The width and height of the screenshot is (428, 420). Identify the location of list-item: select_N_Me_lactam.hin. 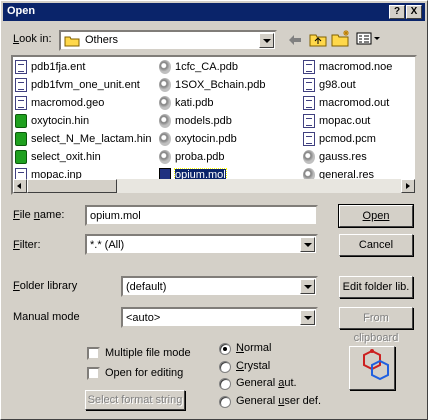
(83, 139).